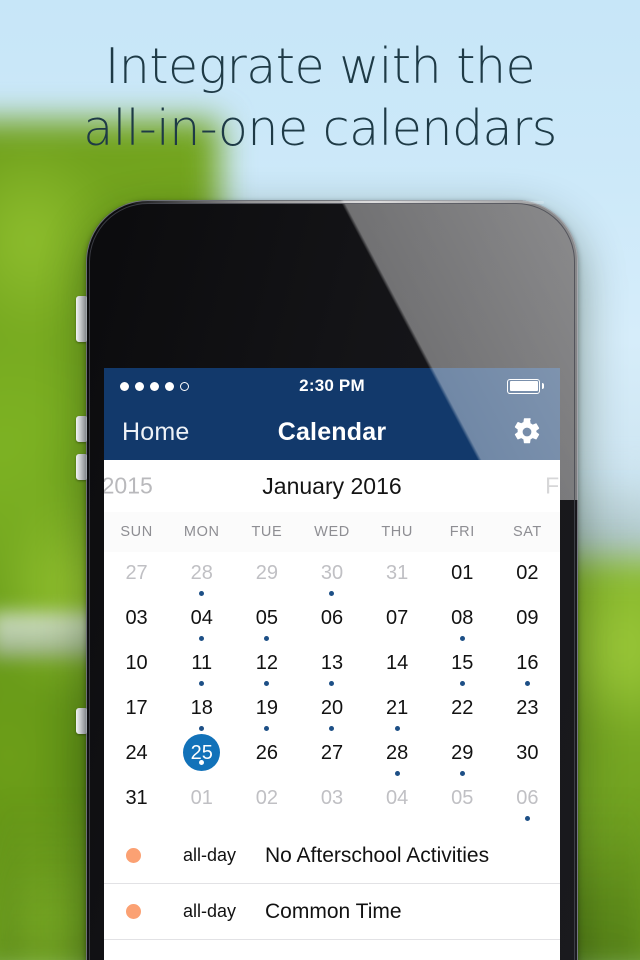  I want to click on list-item: all-day No Afterschool Activities, so click(332, 856).